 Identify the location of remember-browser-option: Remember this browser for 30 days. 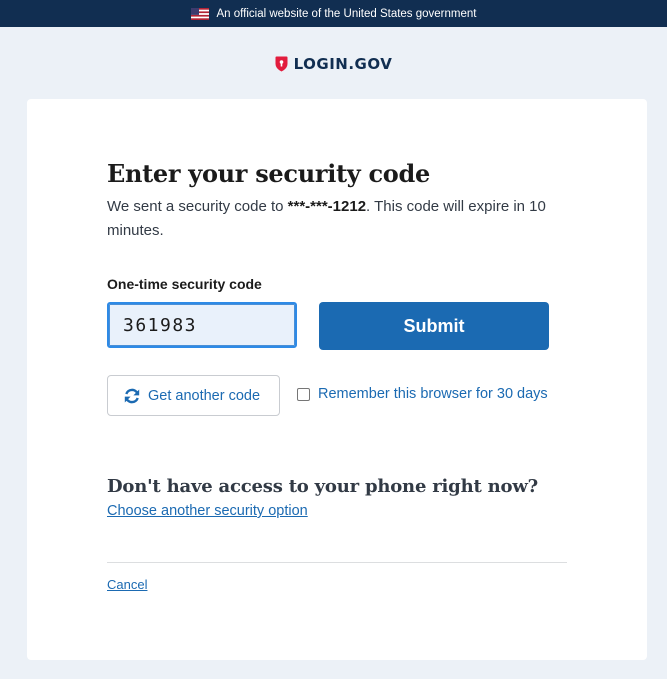
(422, 394).